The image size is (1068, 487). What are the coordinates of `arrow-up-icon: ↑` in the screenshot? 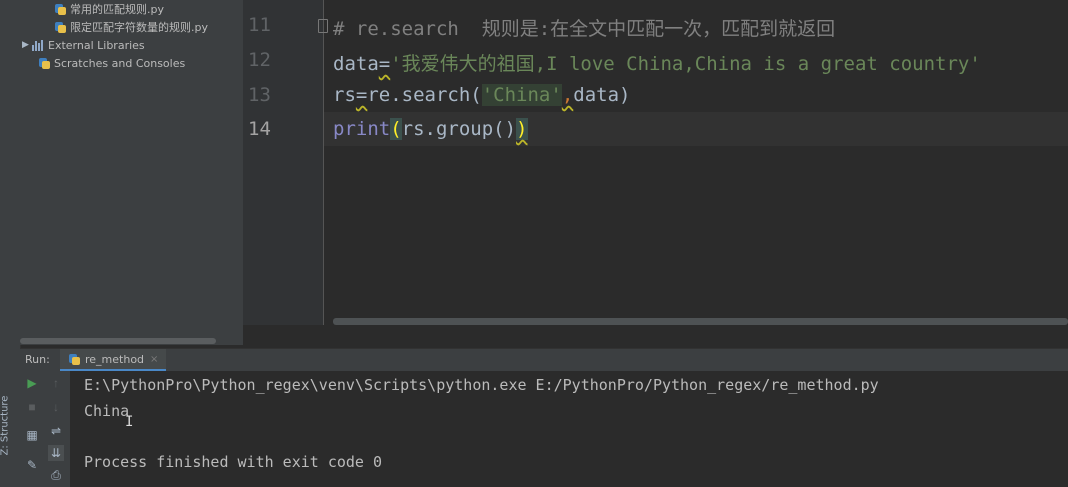 It's located at (56, 383).